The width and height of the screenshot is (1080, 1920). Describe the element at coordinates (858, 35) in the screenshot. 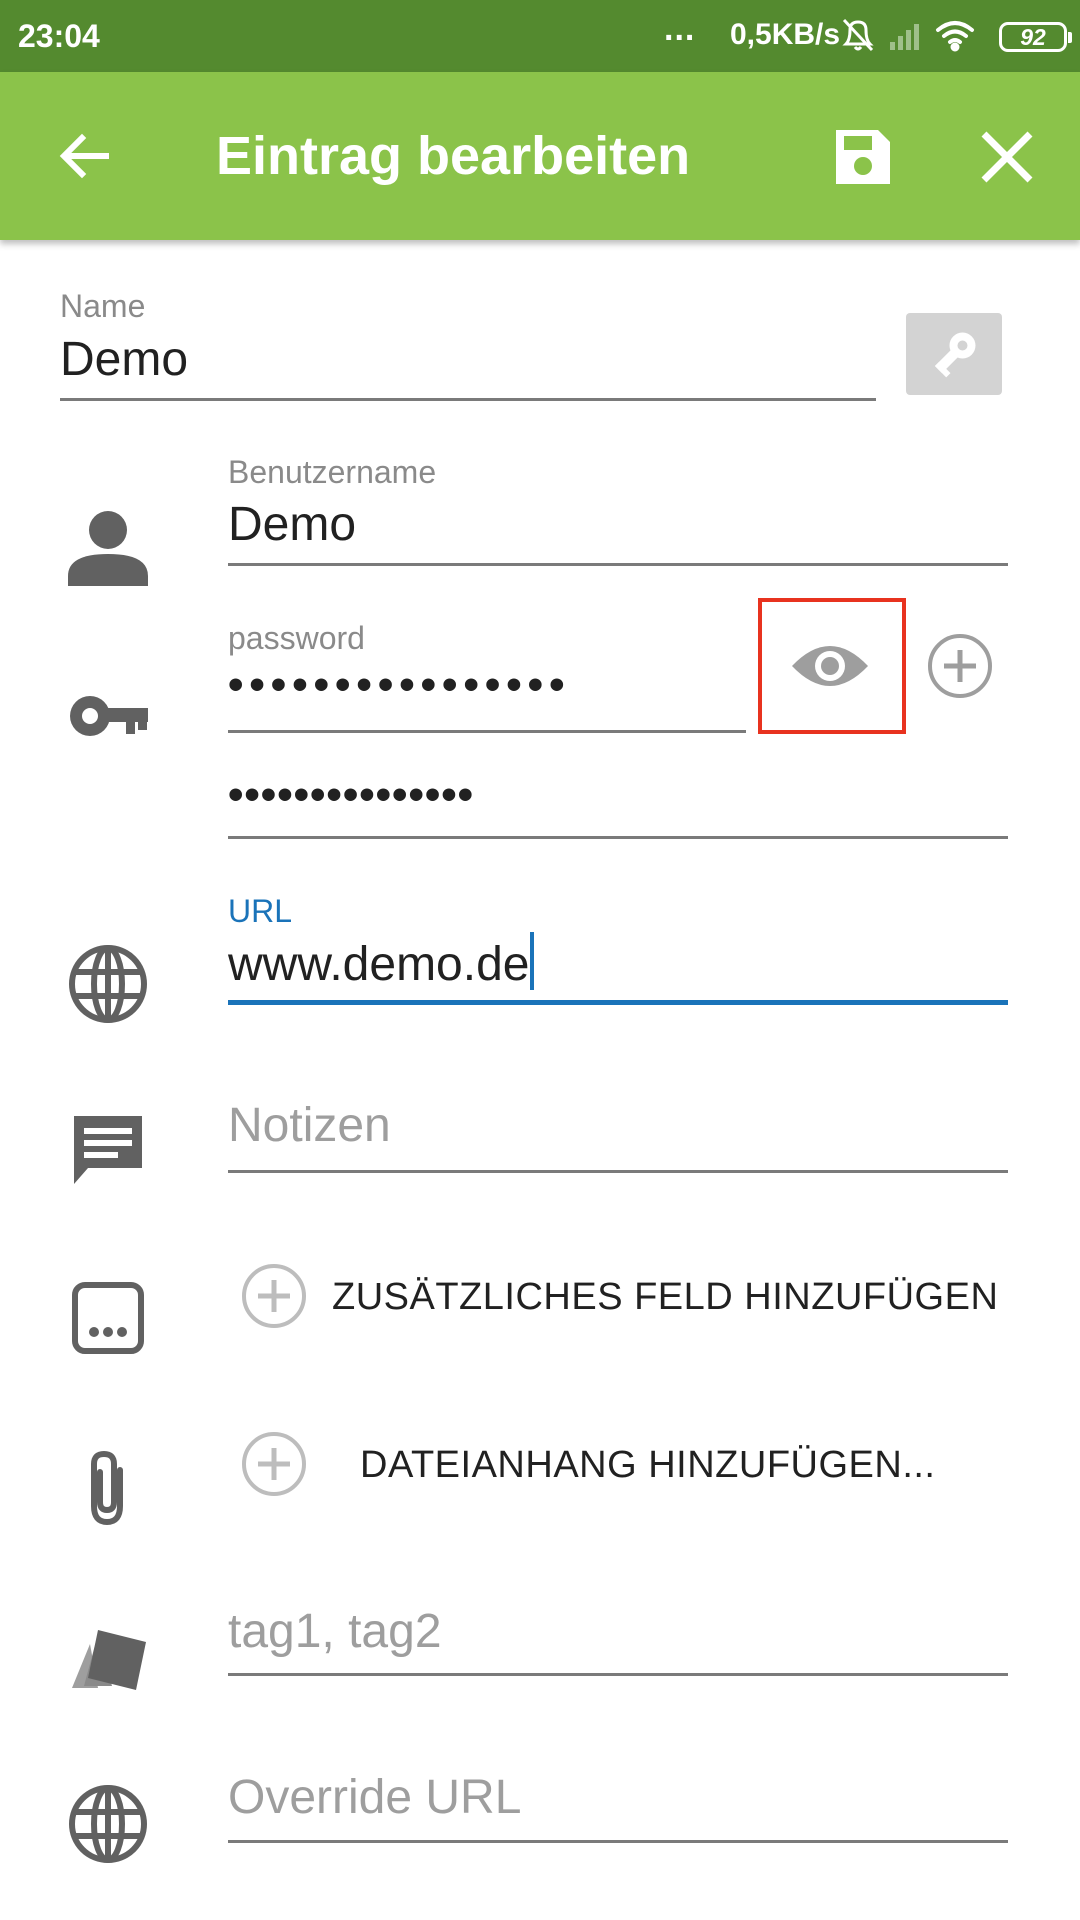

I see `mute-icon` at that location.